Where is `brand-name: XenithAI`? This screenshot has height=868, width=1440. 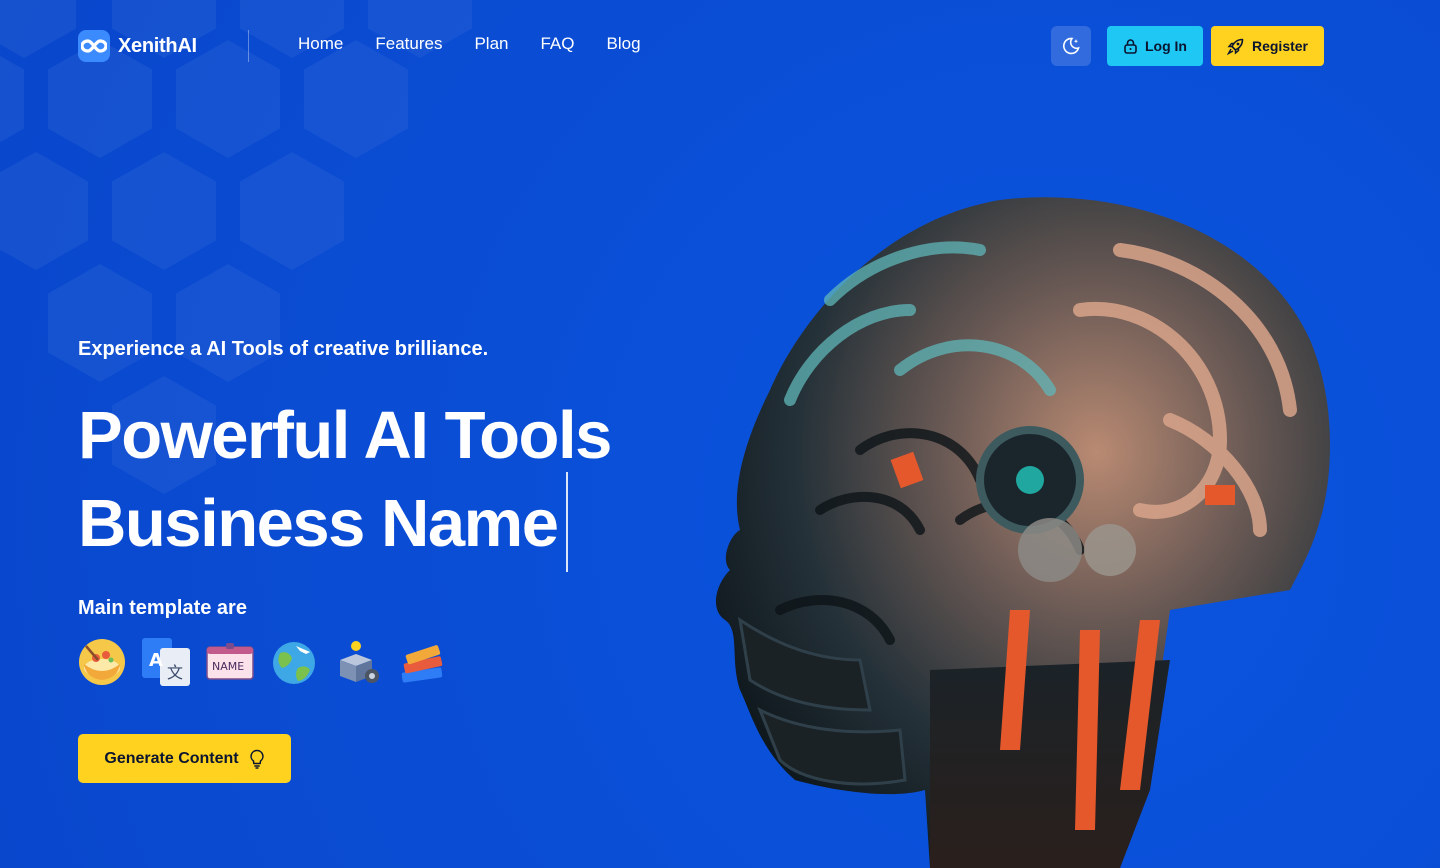
brand-name: XenithAI is located at coordinates (157, 45).